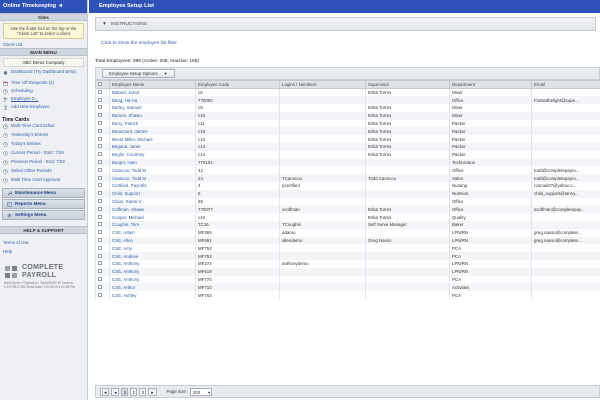 This screenshot has width=600, height=400. What do you see at coordinates (43, 136) in the screenshot?
I see `sidebar-item-yesterday: Yesterday's Entries` at bounding box center [43, 136].